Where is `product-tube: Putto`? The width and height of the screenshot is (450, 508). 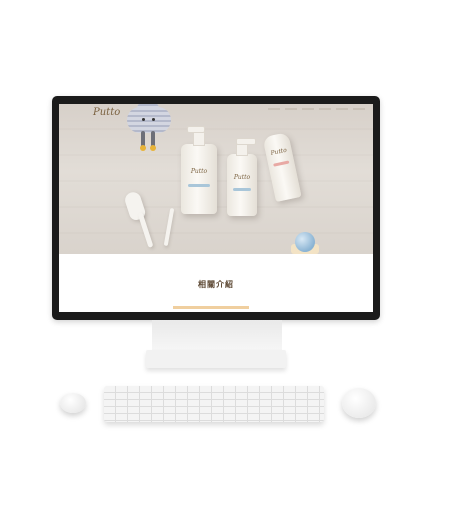
product-tube: Putto is located at coordinates (282, 167).